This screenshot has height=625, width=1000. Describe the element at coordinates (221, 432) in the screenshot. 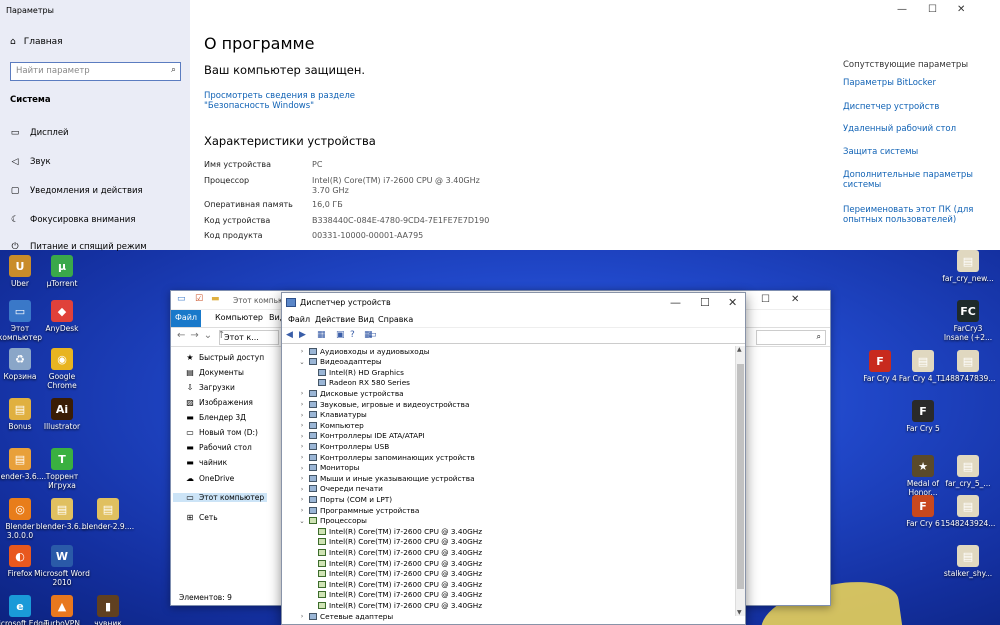

I see `nav-item: ▭ Новый том (D:)` at that location.